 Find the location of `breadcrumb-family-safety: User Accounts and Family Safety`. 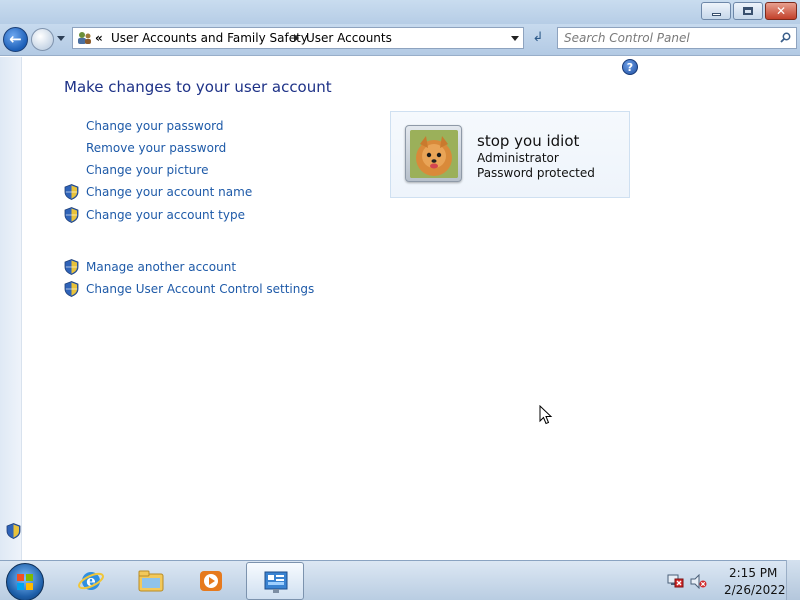

breadcrumb-family-safety: User Accounts and Family Safety is located at coordinates (209, 38).